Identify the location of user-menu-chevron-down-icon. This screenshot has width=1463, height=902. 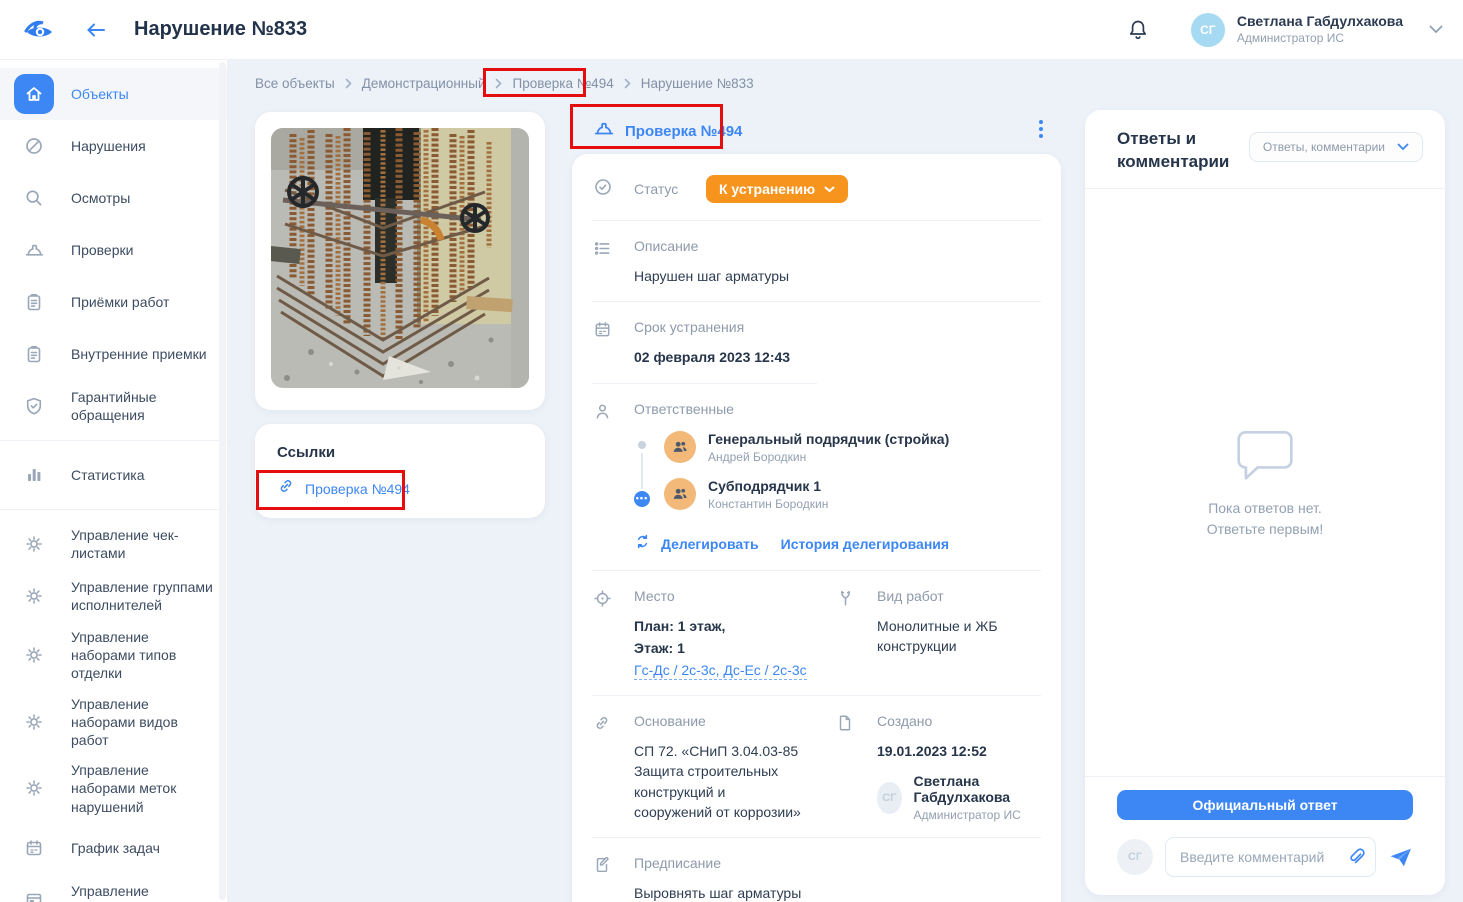
(1436, 29).